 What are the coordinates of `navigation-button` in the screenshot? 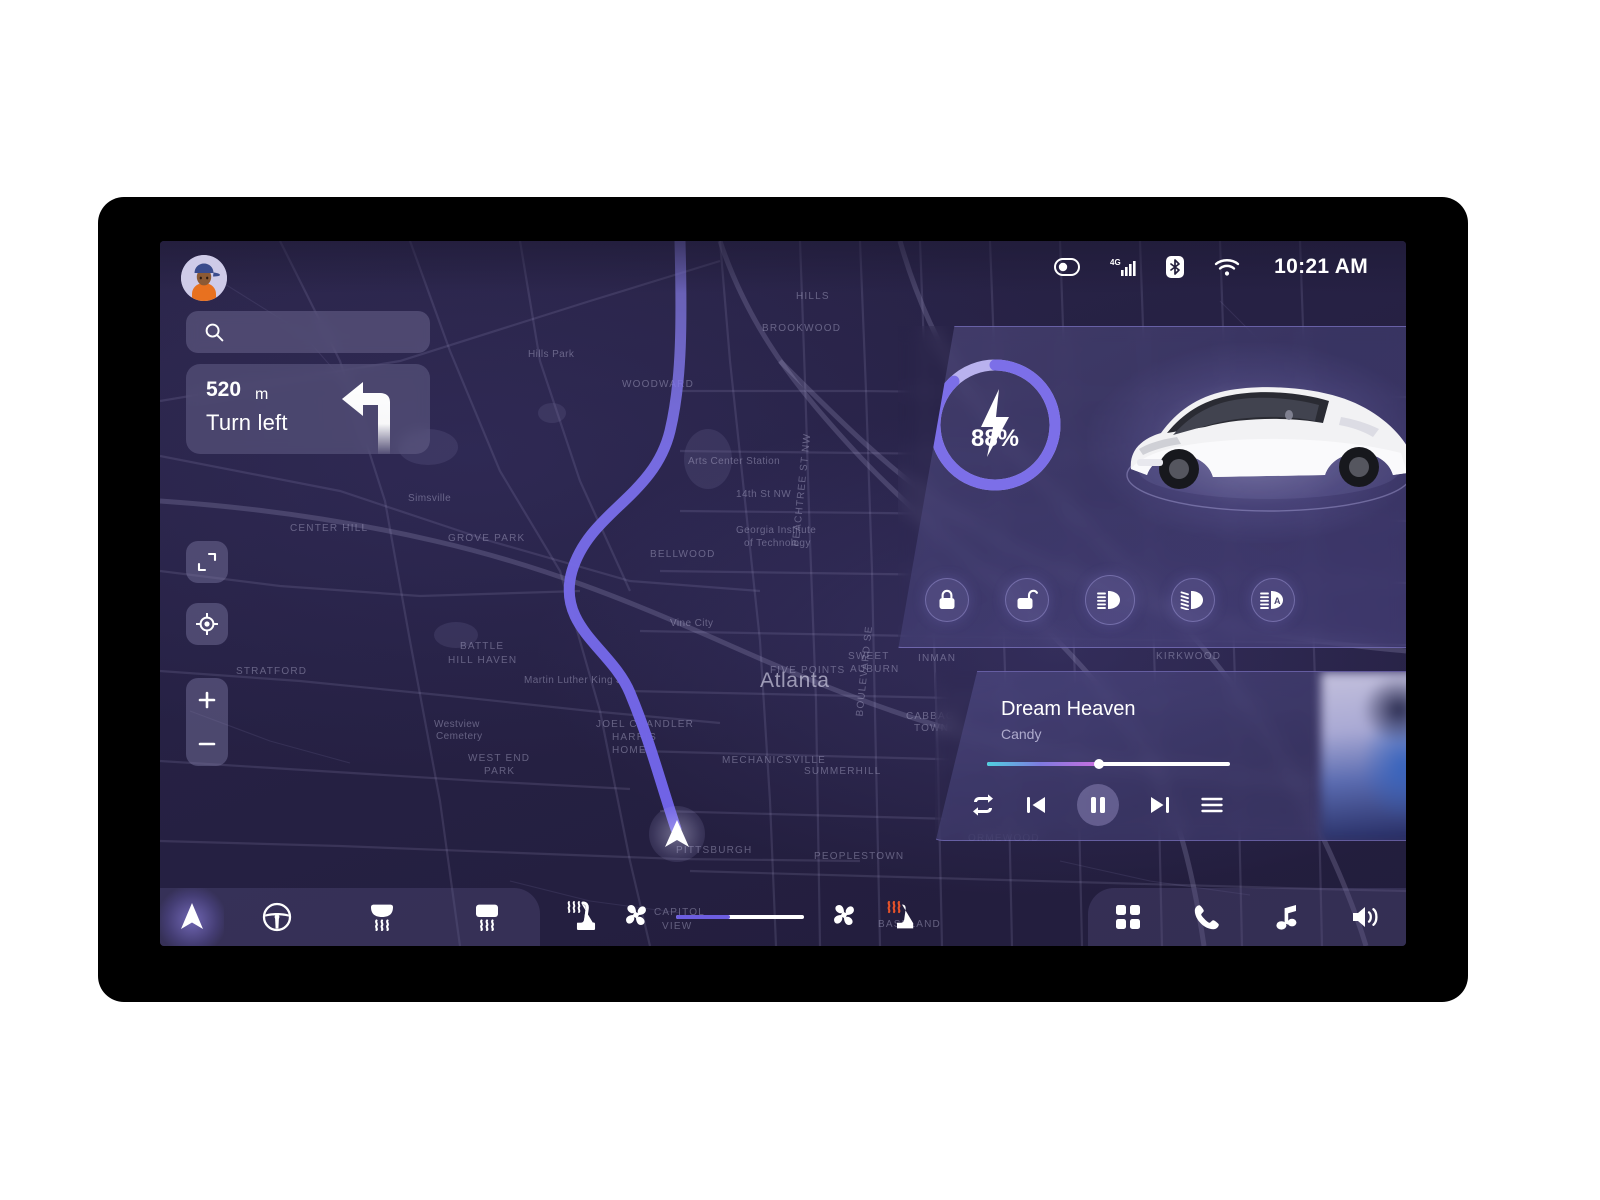 It's located at (192, 917).